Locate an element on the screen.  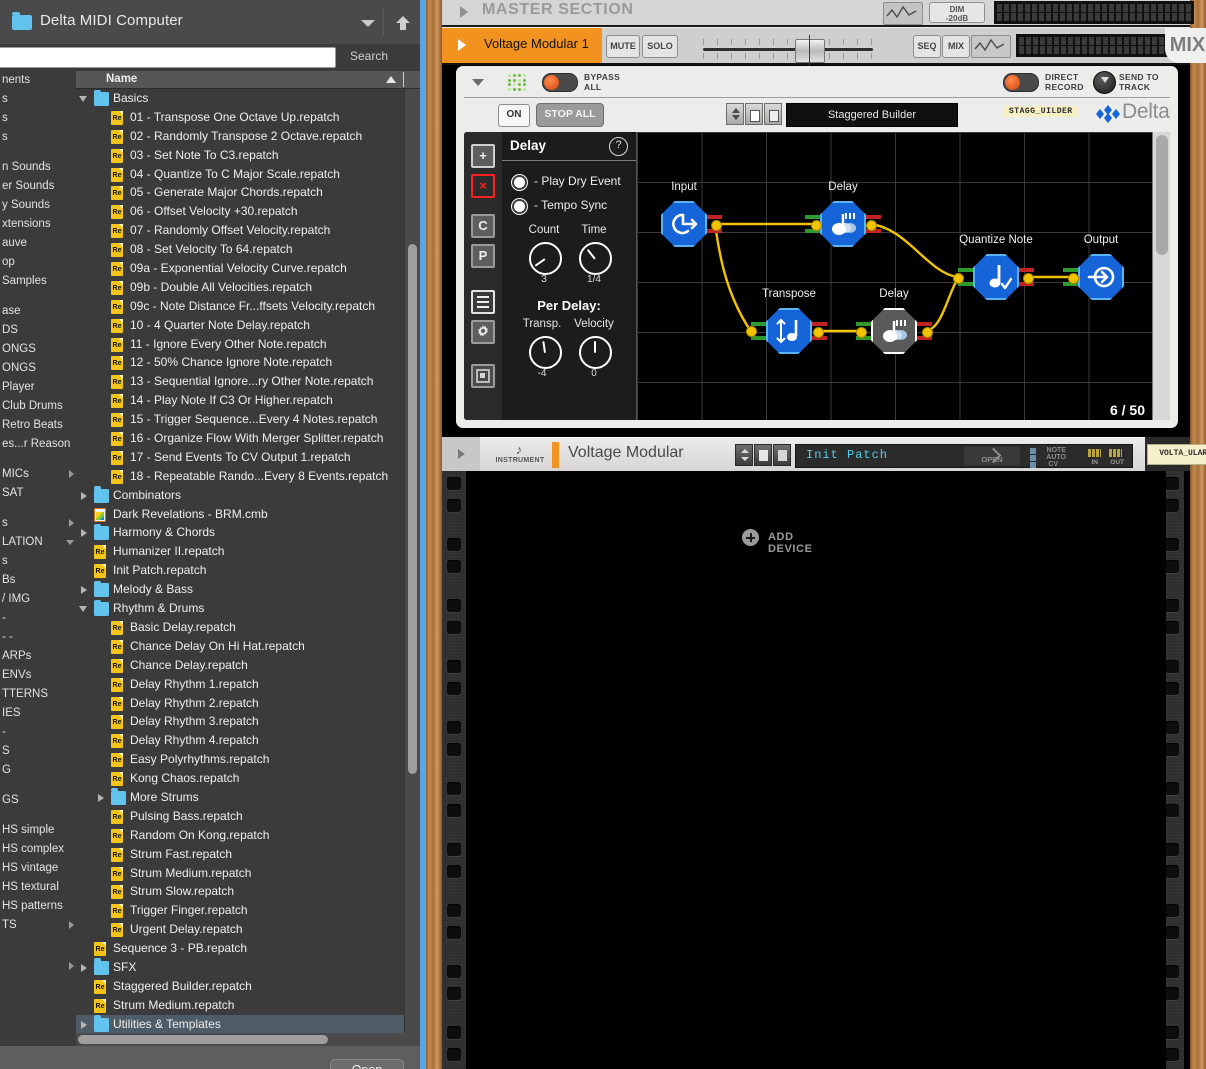
location-item is located at coordinates (38, 966).